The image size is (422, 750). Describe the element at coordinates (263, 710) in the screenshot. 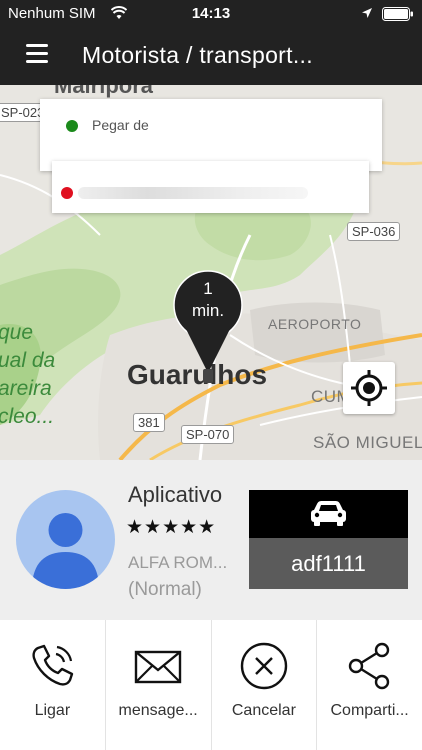

I see `cancel-label: Cancelar` at that location.